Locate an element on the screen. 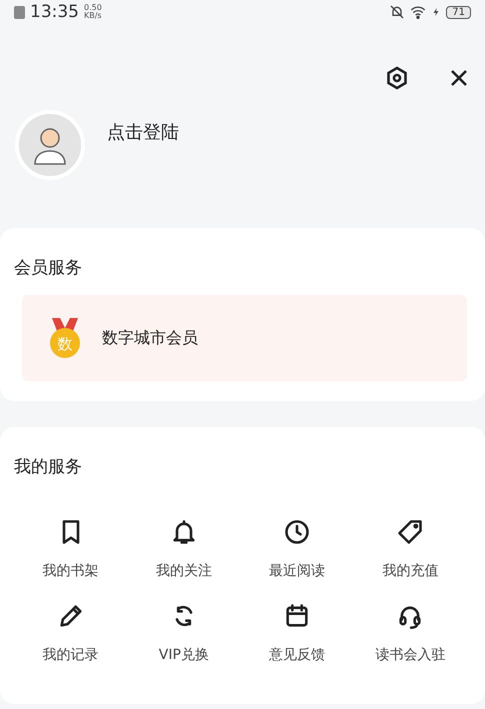 The image size is (485, 709). sim-icon is located at coordinates (19, 12).